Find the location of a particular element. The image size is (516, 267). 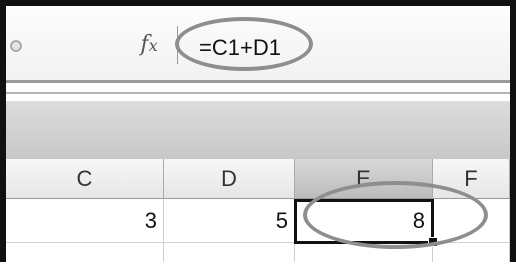

insert-function-icon: fx is located at coordinates (149, 45).